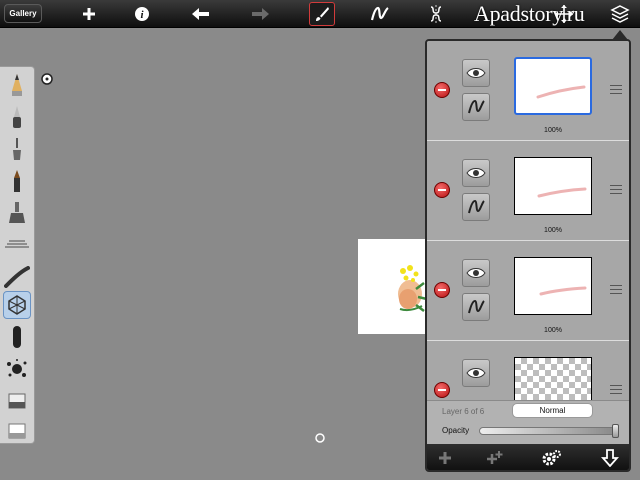  Describe the element at coordinates (528, 457) in the screenshot. I see `layers-bottom-bar` at that location.